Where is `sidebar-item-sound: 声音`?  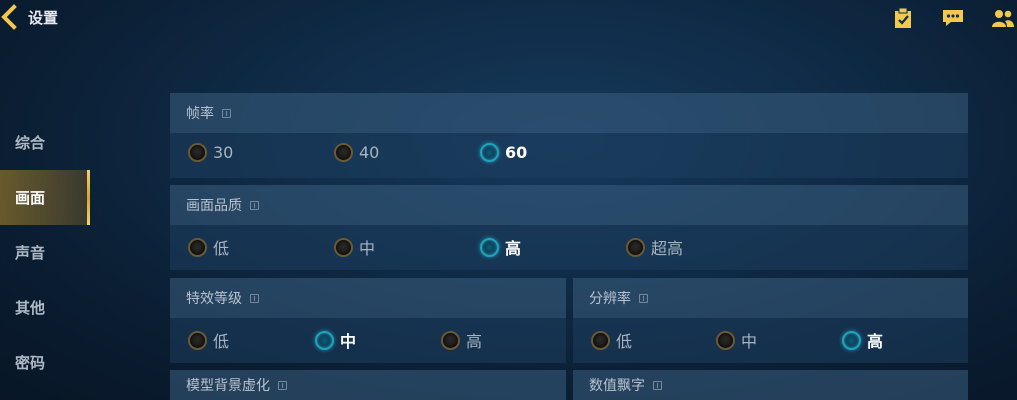 sidebar-item-sound: 声音 is located at coordinates (45, 252).